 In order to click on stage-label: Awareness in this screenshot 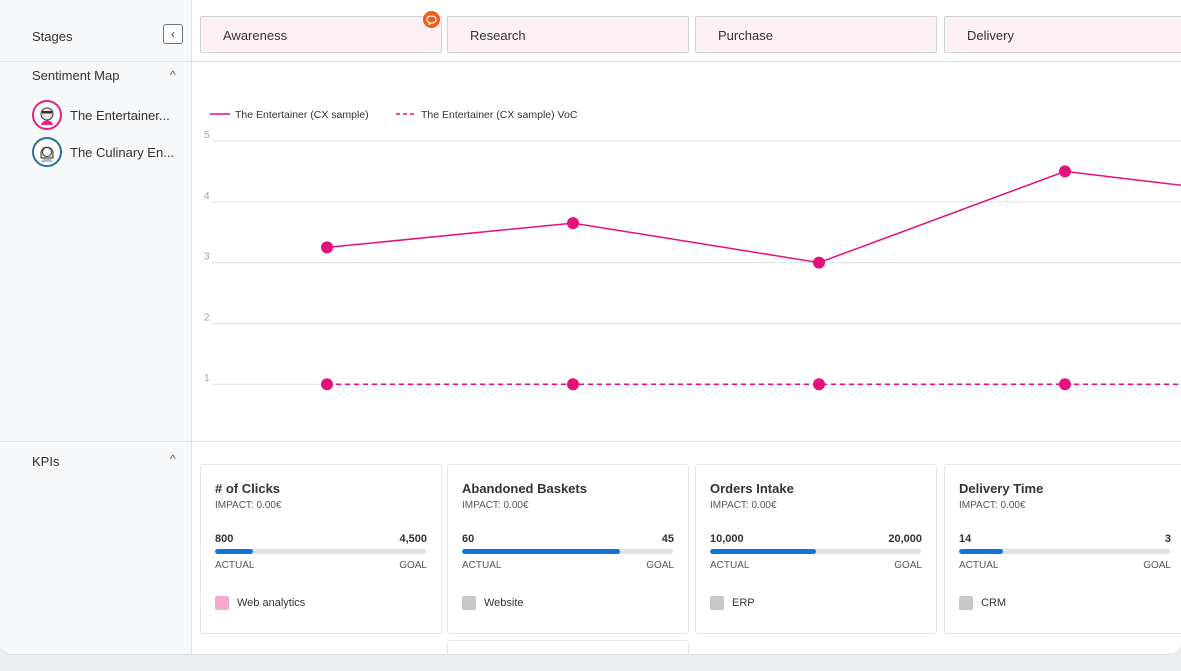, I will do `click(255, 35)`.